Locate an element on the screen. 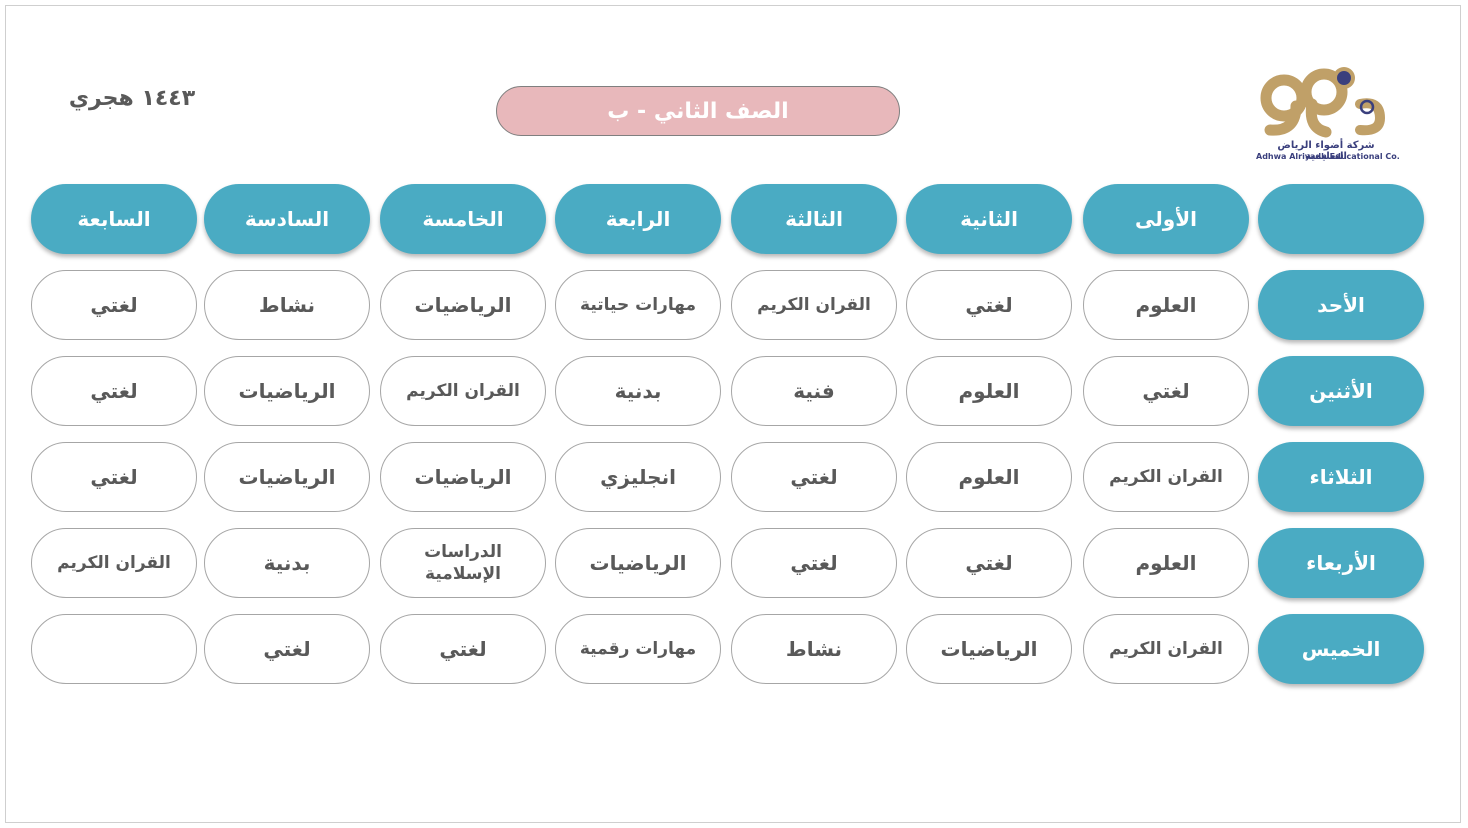  corner-header is located at coordinates (1341, 219).